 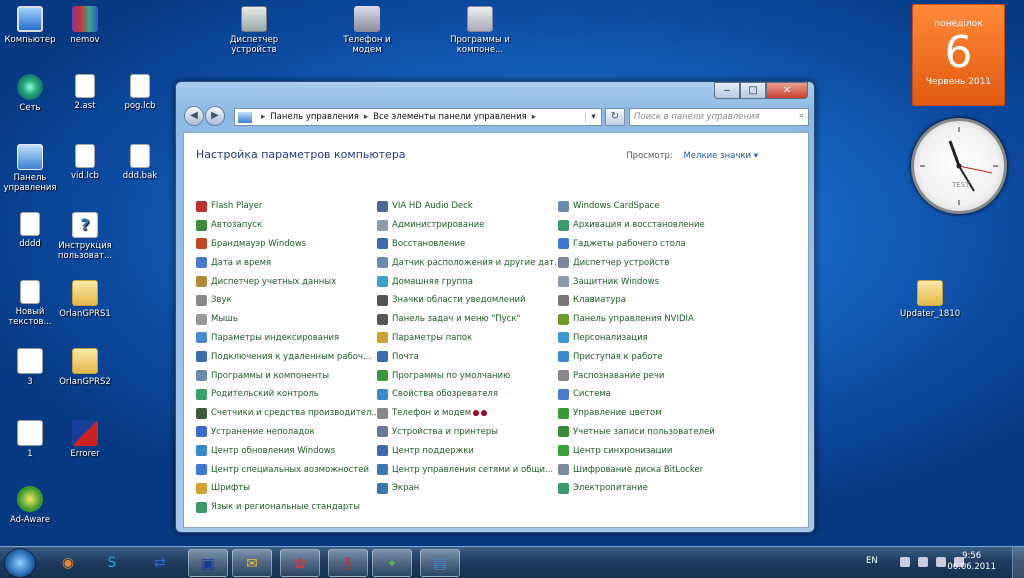 I want to click on control-panel-item: Администрирование, so click(x=467, y=225).